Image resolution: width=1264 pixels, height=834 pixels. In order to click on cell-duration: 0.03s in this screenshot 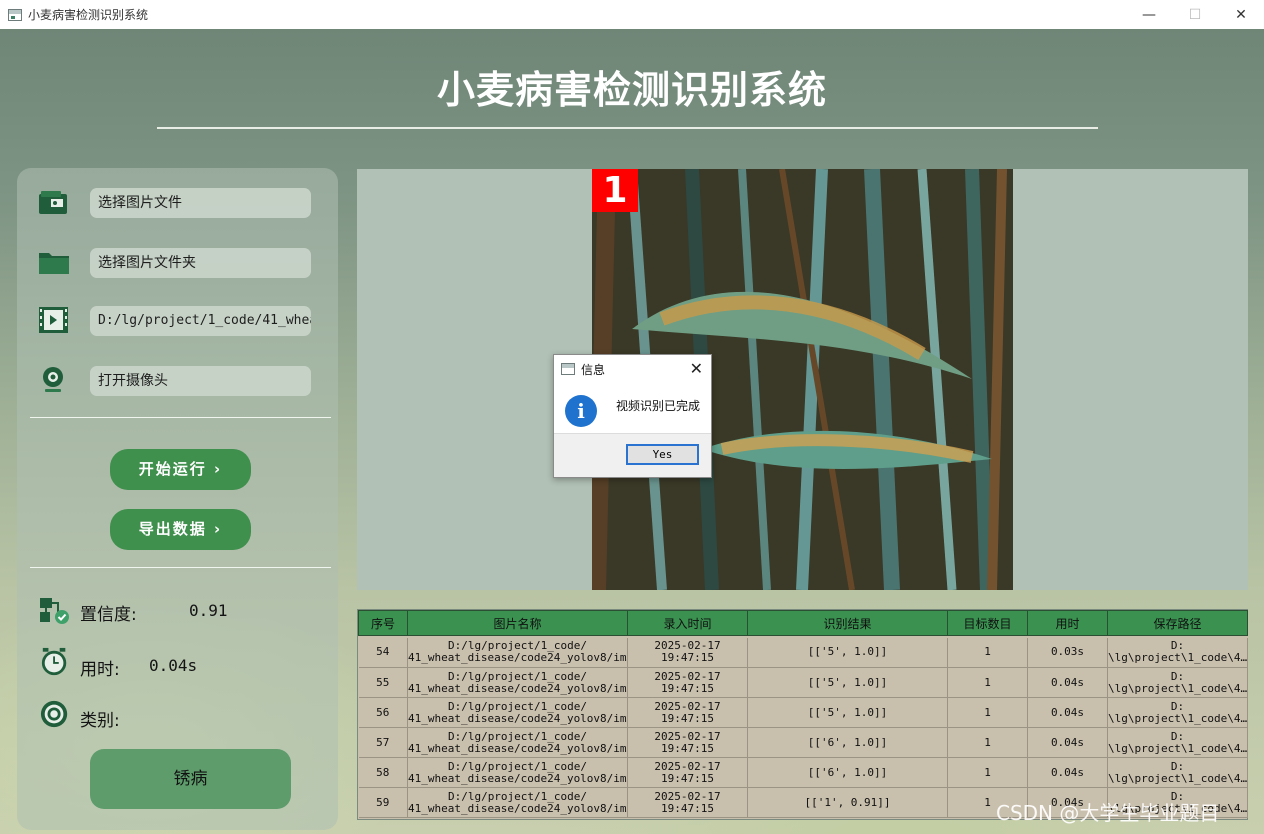, I will do `click(1067, 652)`.